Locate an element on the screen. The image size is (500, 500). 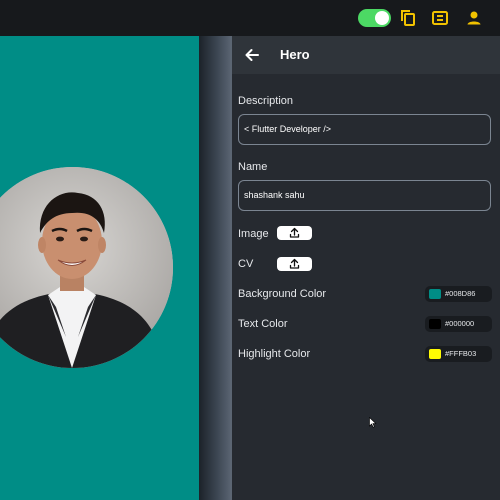
cv-upload-button is located at coordinates (294, 264).